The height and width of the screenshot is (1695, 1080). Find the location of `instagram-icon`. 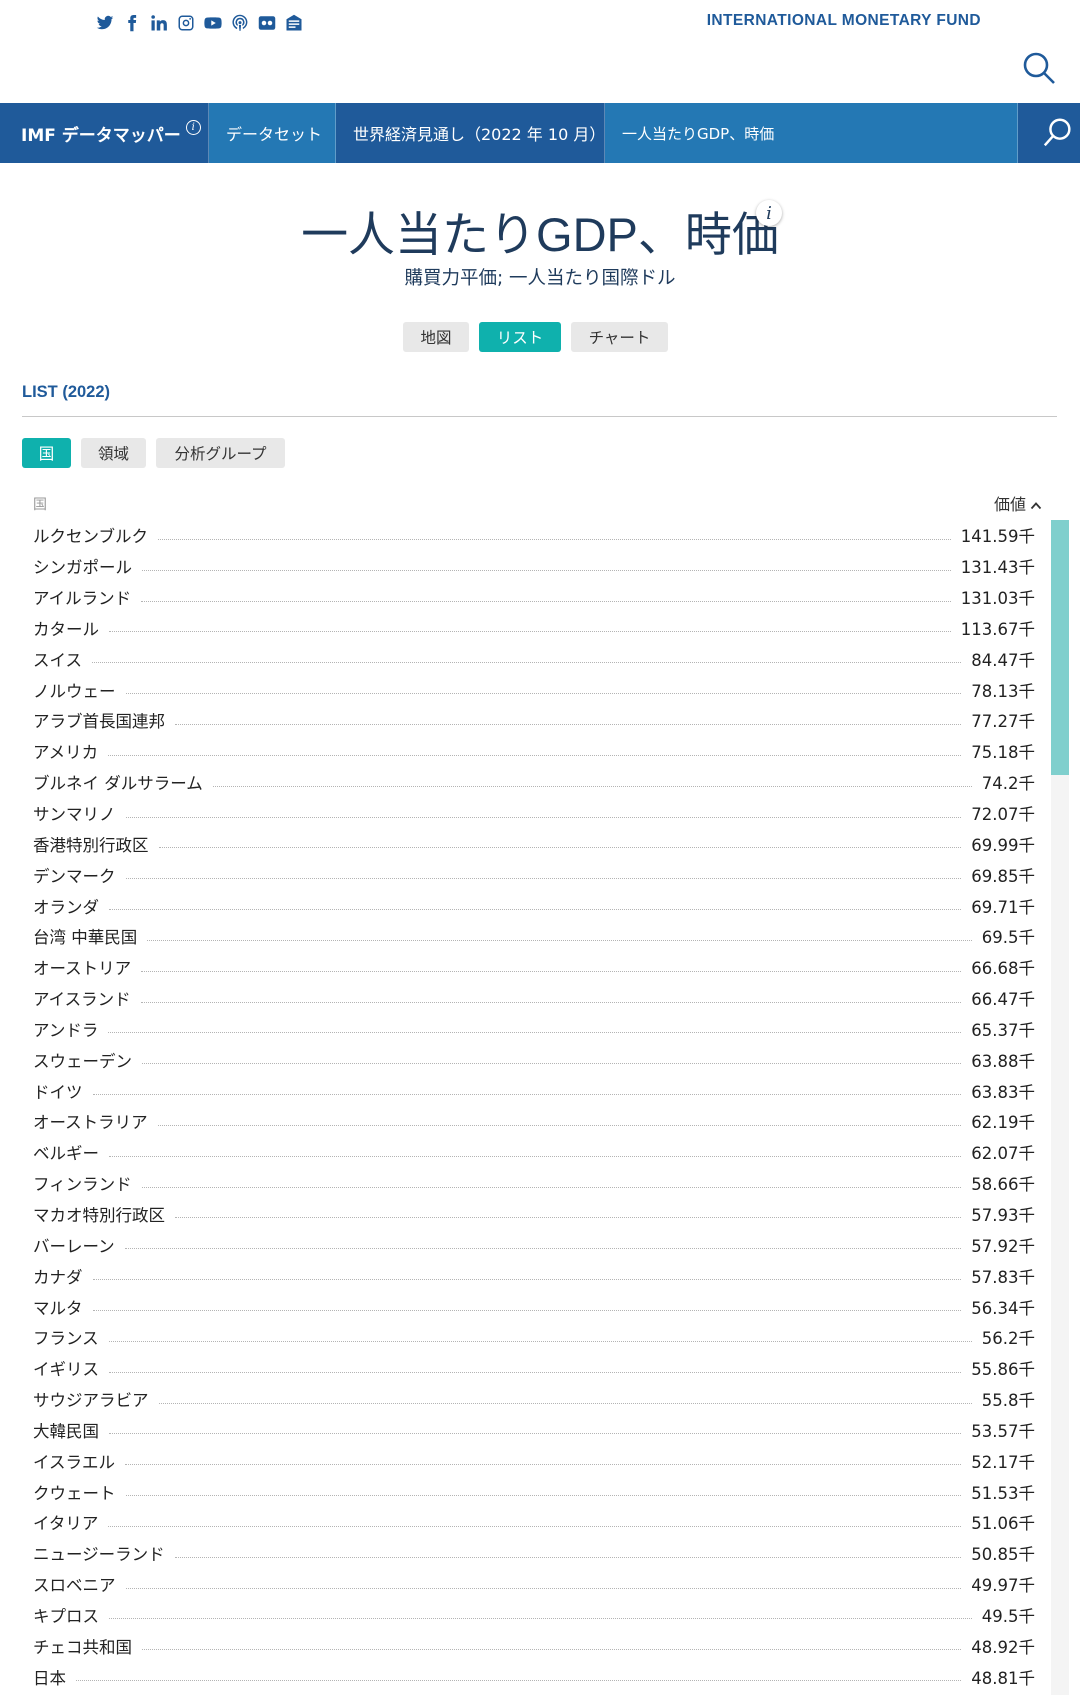

instagram-icon is located at coordinates (186, 23).